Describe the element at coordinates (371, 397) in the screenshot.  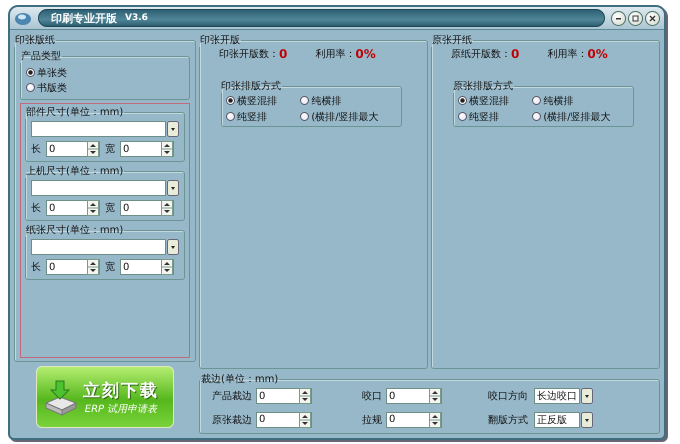
I see `field-label: 咬口` at that location.